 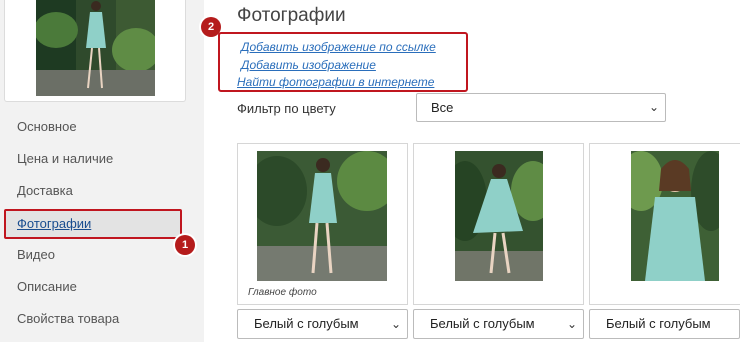 What do you see at coordinates (93, 255) in the screenshot?
I see `sidebar-item-video: Видео` at bounding box center [93, 255].